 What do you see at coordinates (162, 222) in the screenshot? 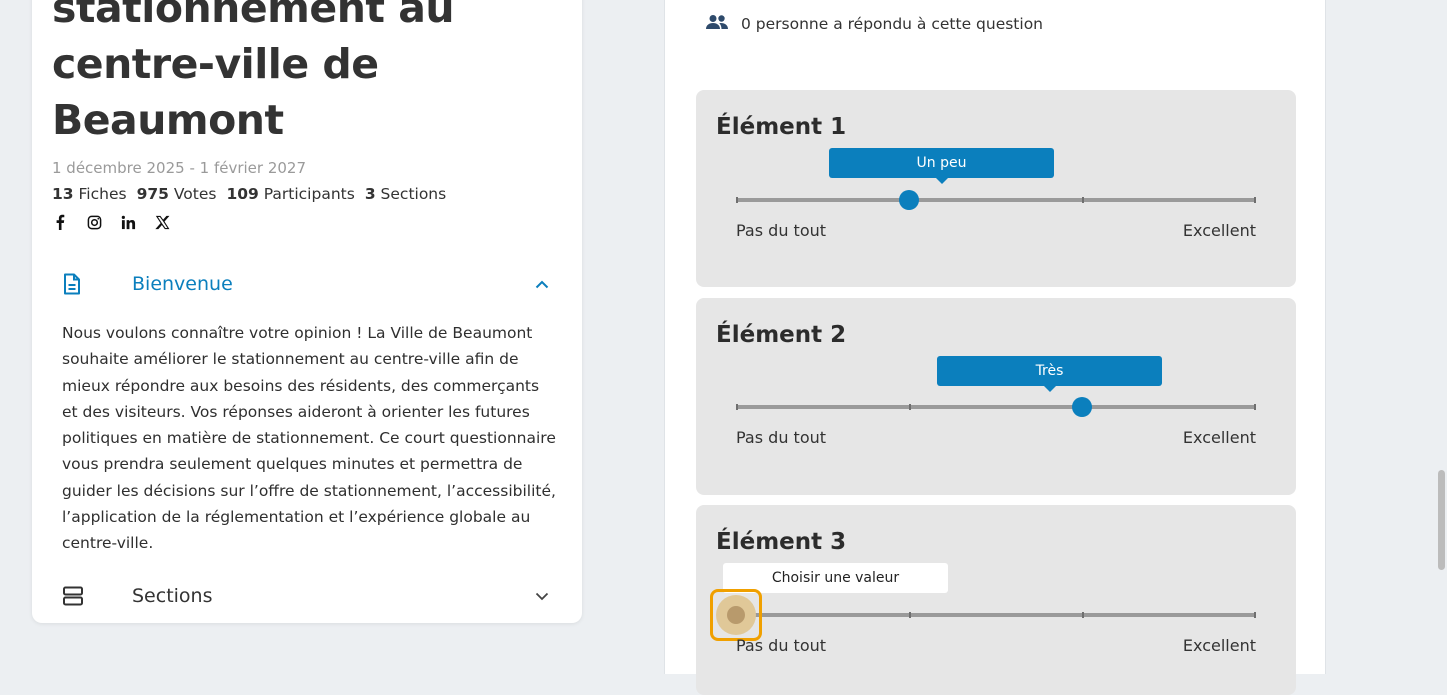
I see `x-icon` at bounding box center [162, 222].